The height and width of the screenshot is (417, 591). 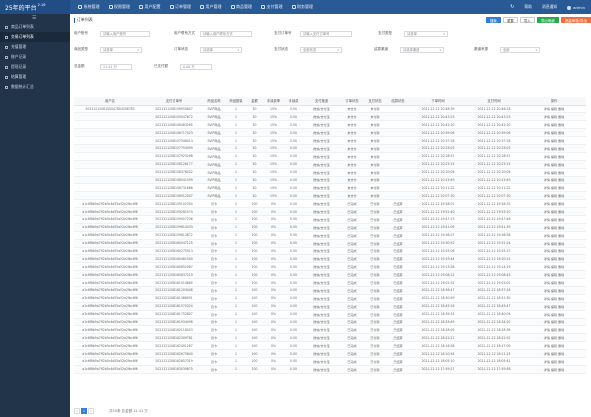 I want to click on page-1-button: 1, so click(x=84, y=411).